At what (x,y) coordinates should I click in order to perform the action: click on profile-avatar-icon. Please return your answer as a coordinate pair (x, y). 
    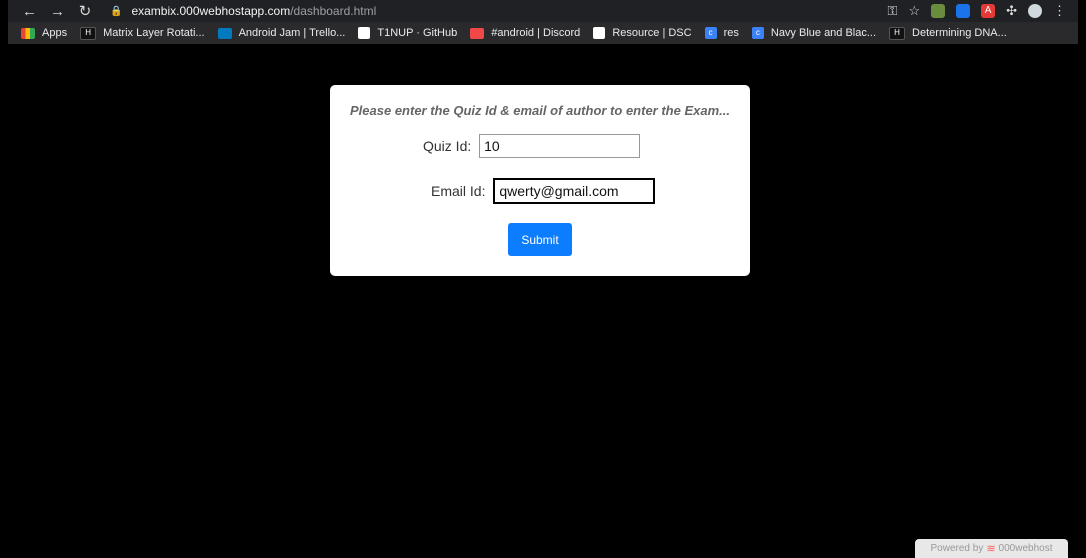
    Looking at the image, I should click on (1035, 11).